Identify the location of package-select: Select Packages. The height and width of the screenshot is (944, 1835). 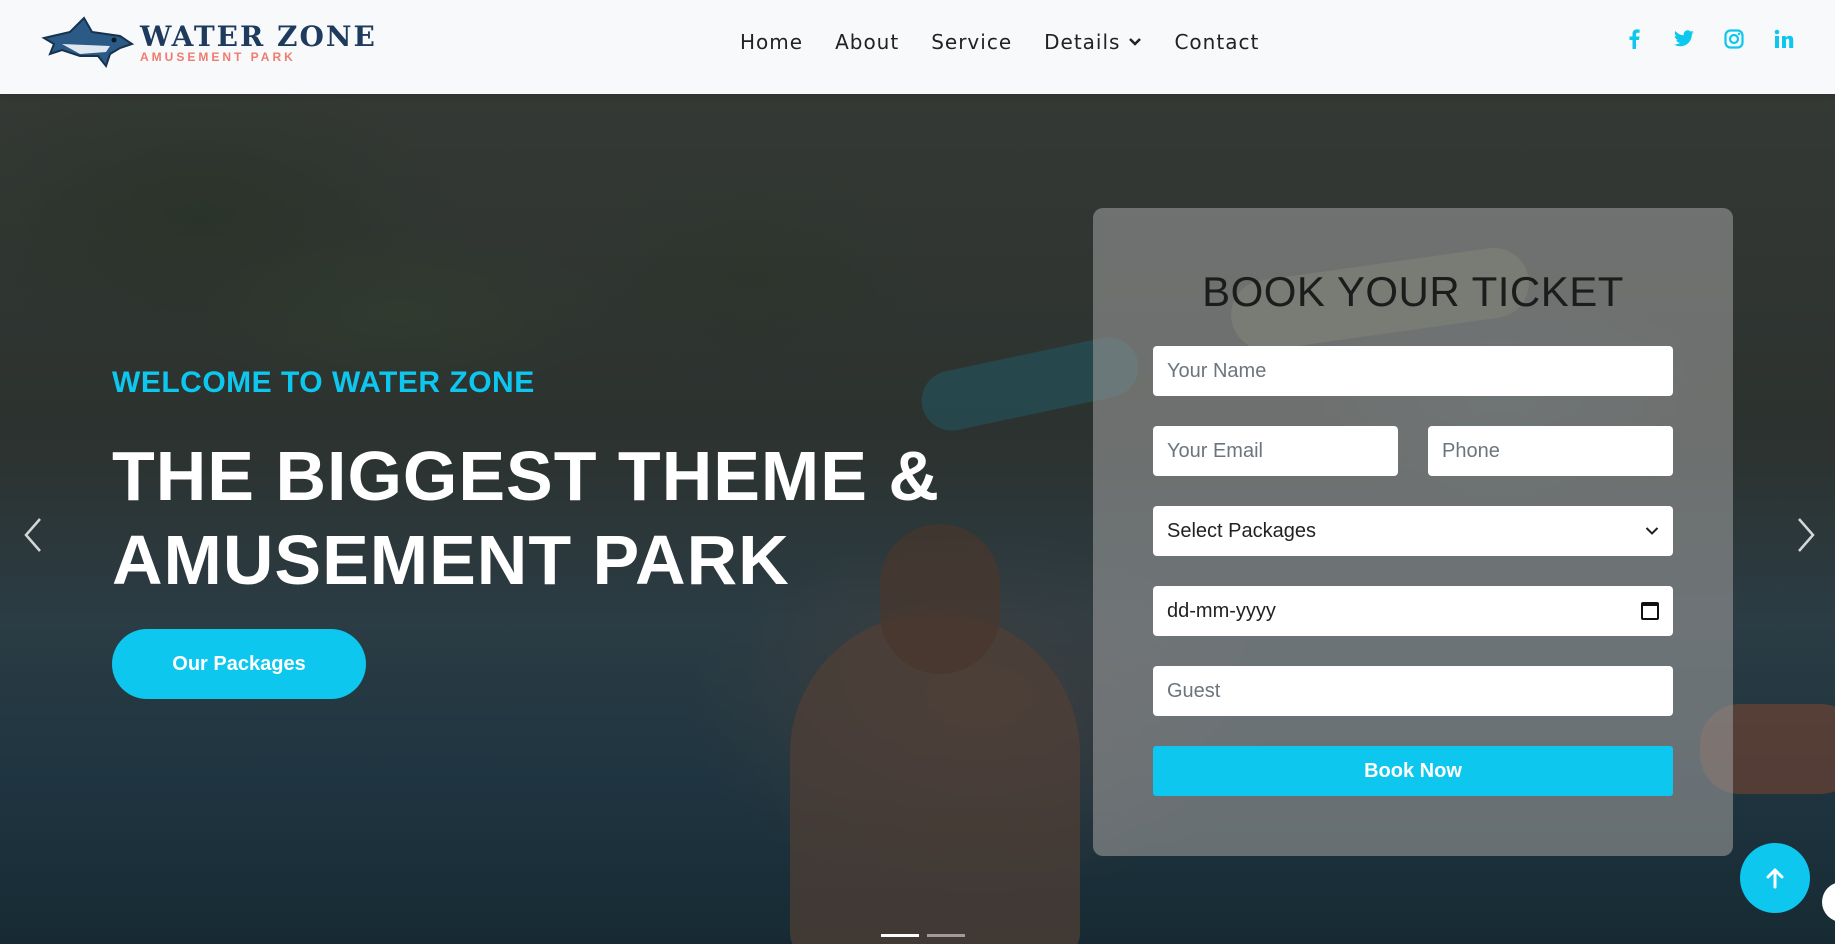
(1413, 531).